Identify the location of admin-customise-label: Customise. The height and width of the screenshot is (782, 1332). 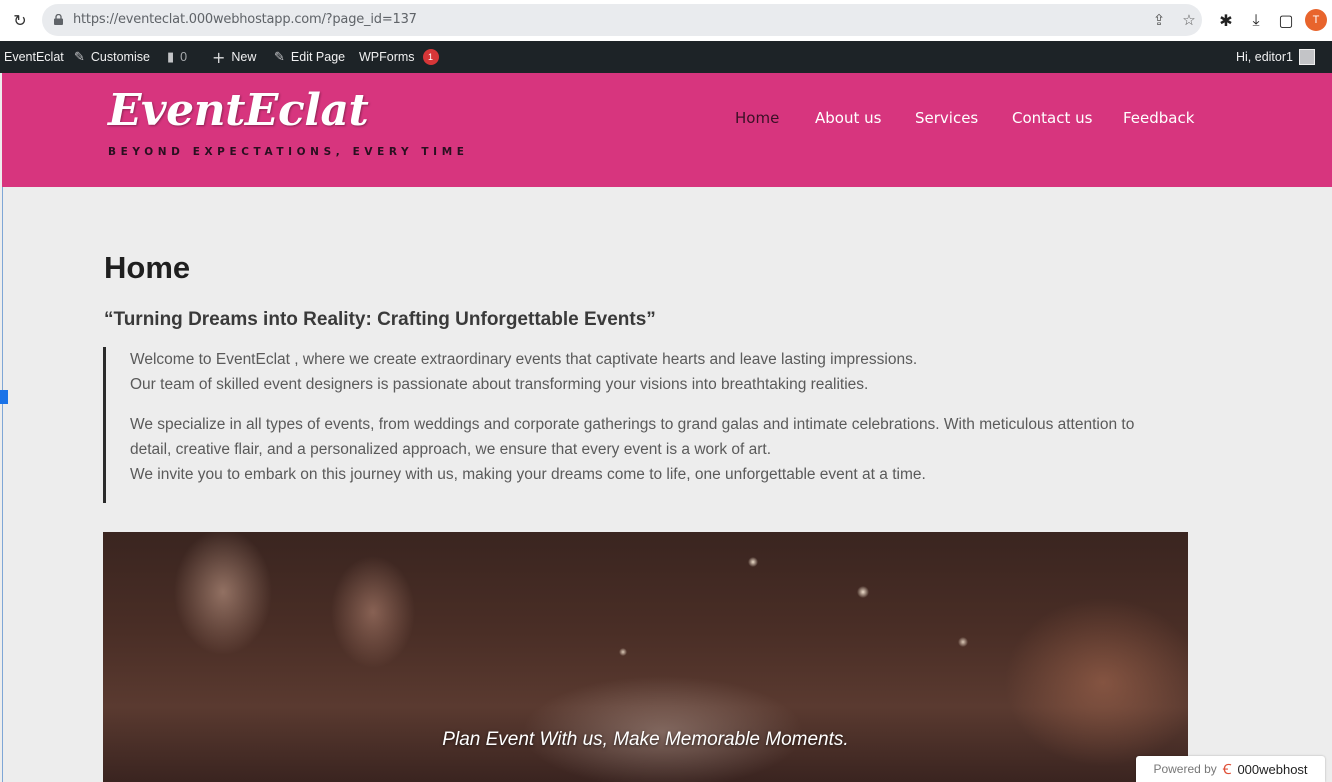
(120, 57).